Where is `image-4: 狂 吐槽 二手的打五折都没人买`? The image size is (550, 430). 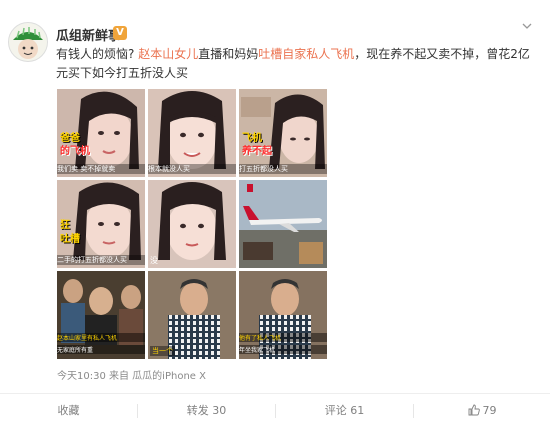
image-4: 狂 吐槽 二手的打五折都没人买 is located at coordinates (101, 224).